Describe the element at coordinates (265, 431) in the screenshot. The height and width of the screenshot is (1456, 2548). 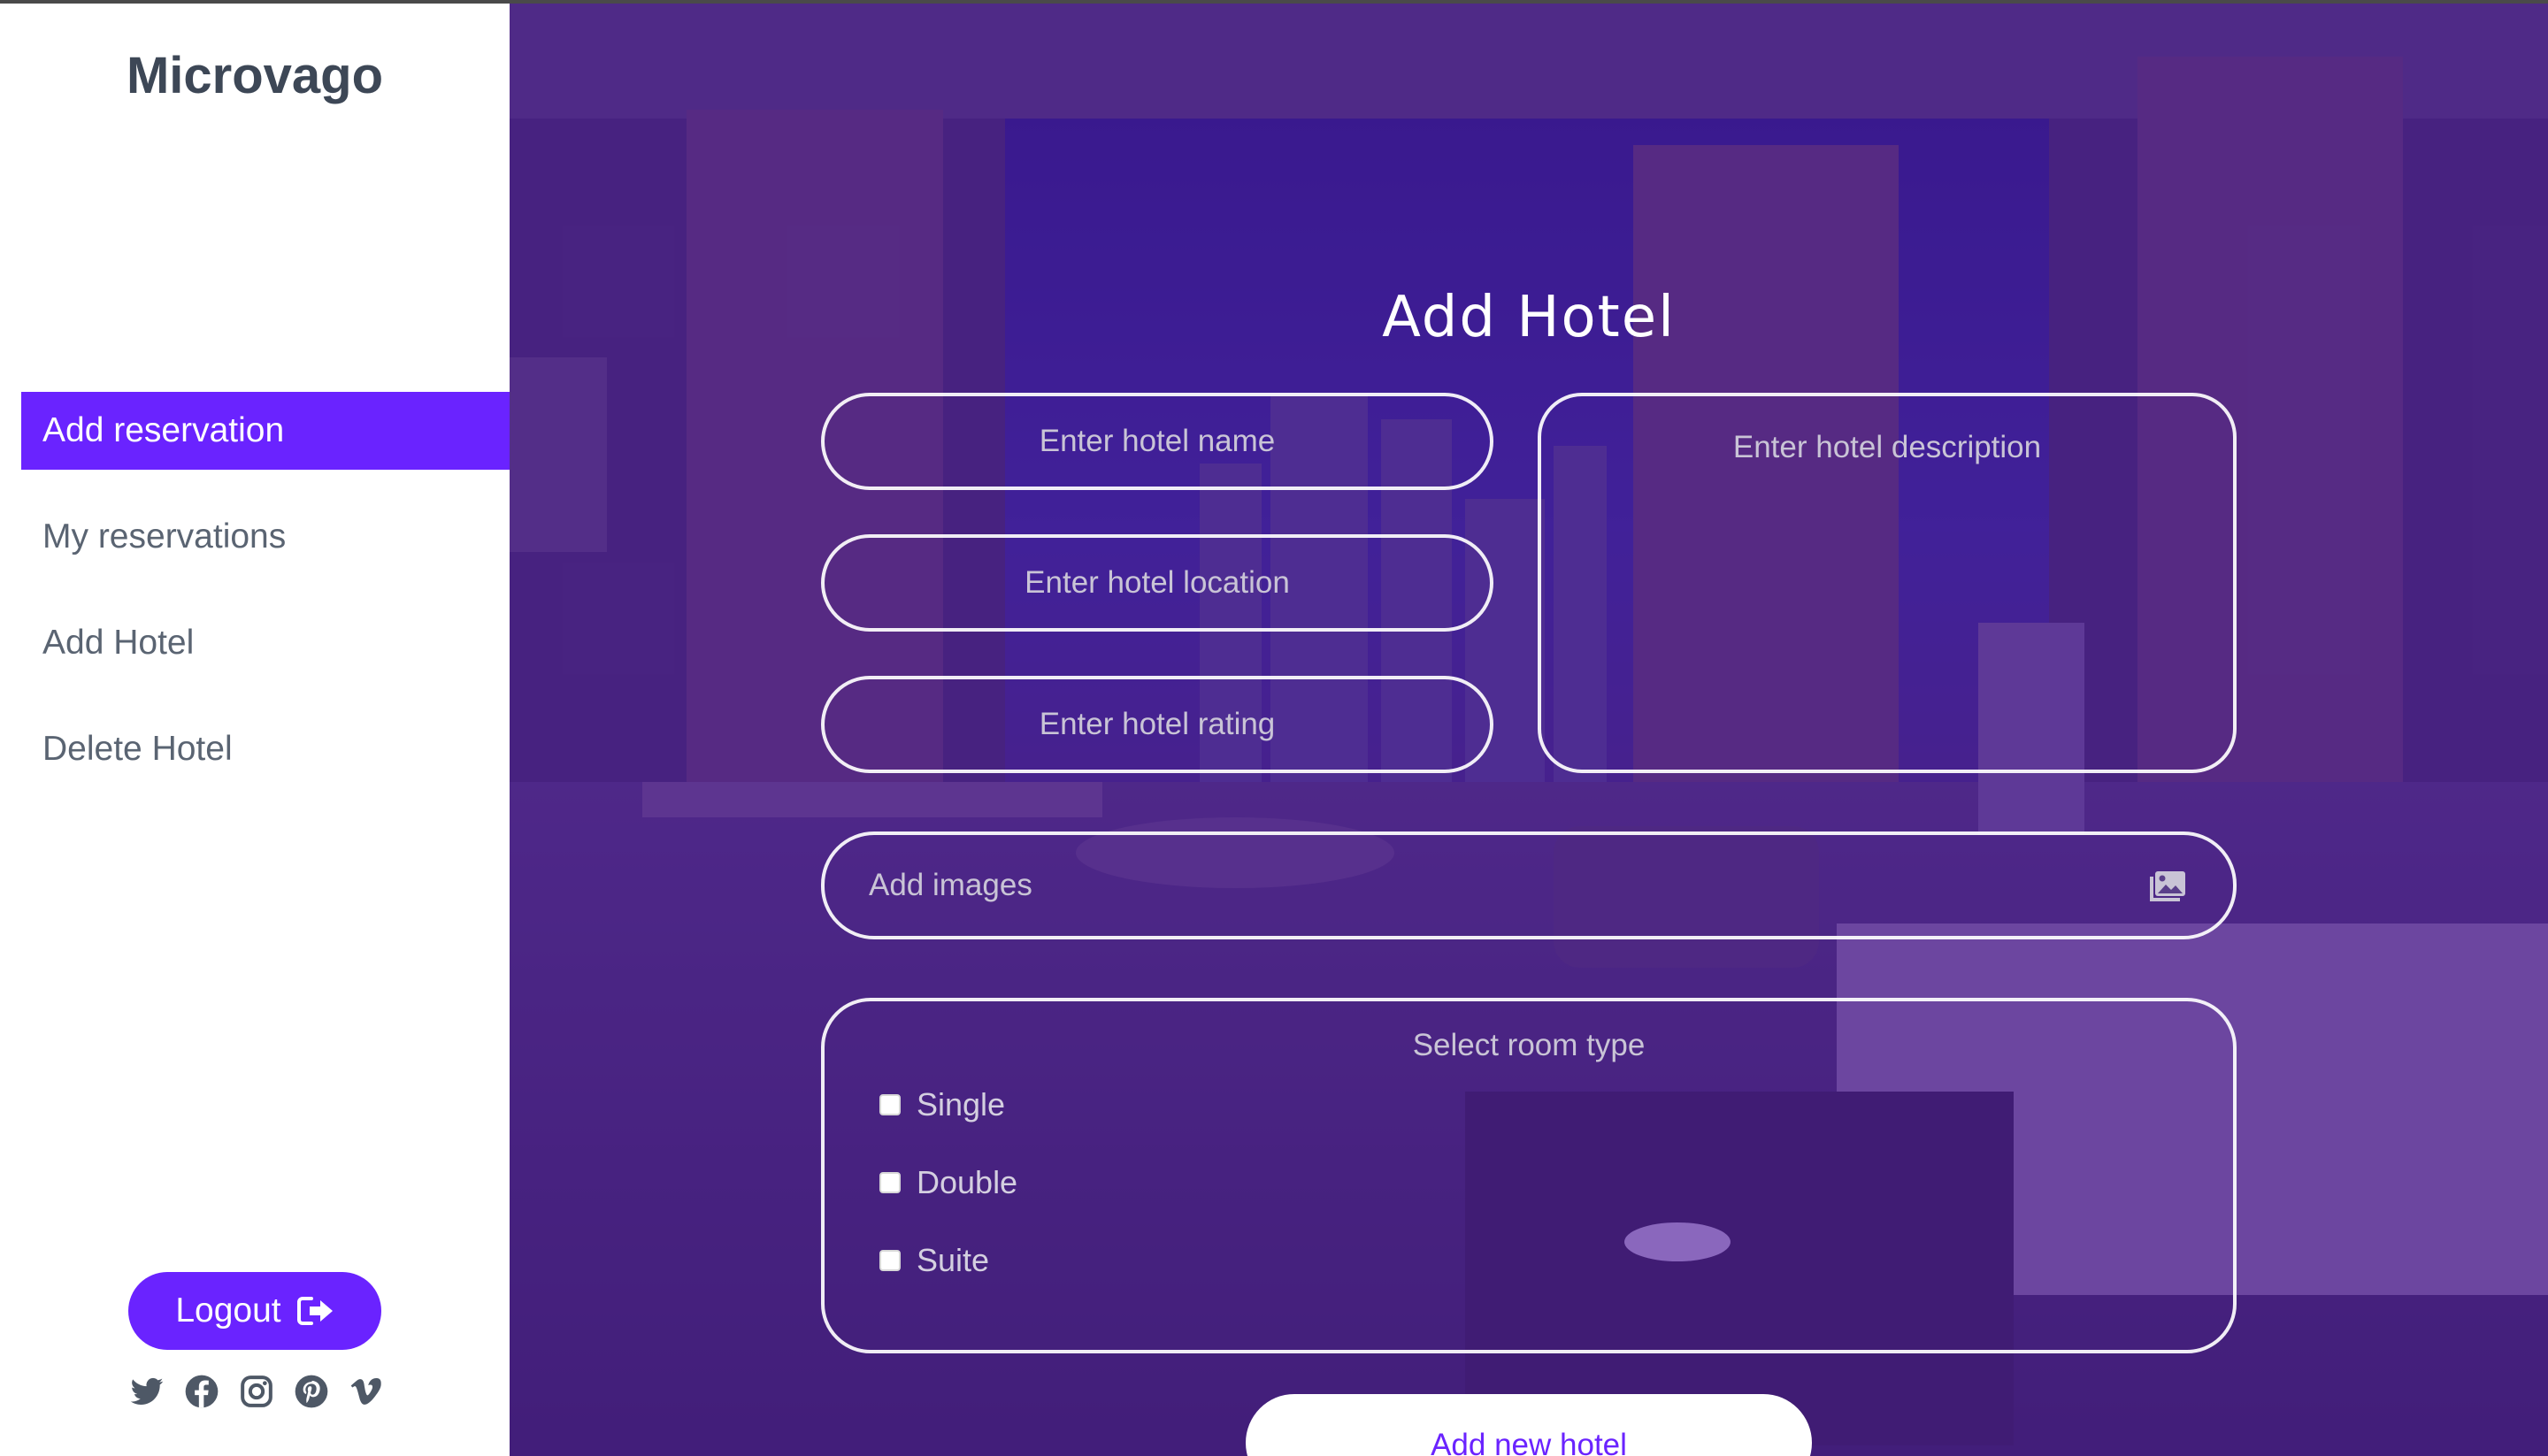
I see `sidebar-item-add-reservation: Add reservation` at that location.